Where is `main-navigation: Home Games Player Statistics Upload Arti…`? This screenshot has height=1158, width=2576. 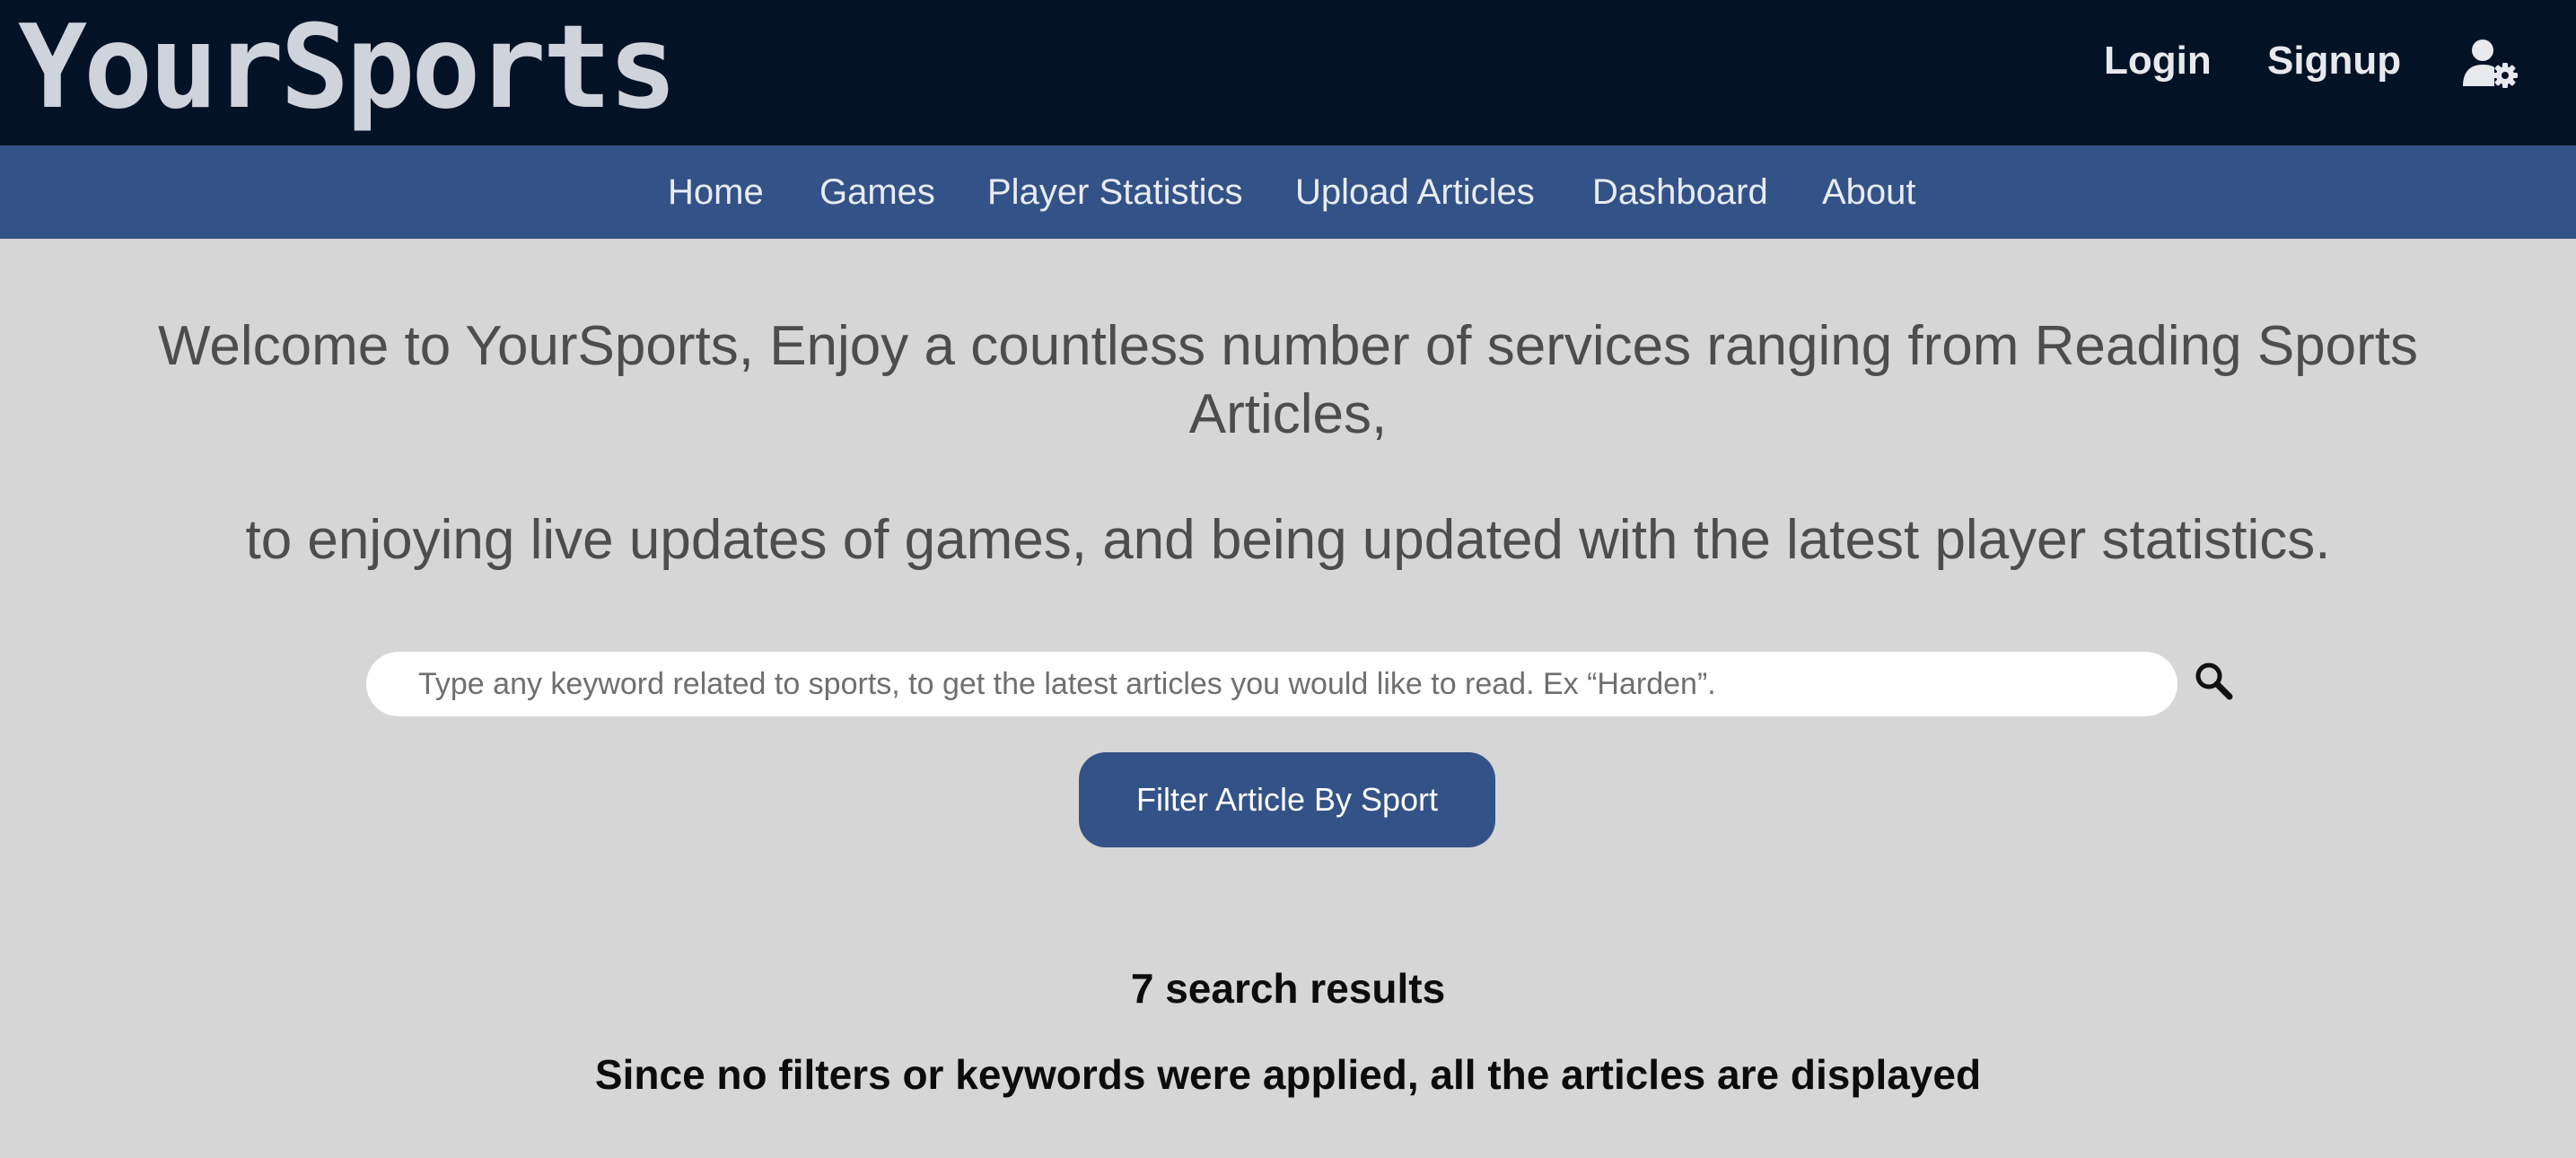 main-navigation: Home Games Player Statistics Upload Arti… is located at coordinates (1288, 192).